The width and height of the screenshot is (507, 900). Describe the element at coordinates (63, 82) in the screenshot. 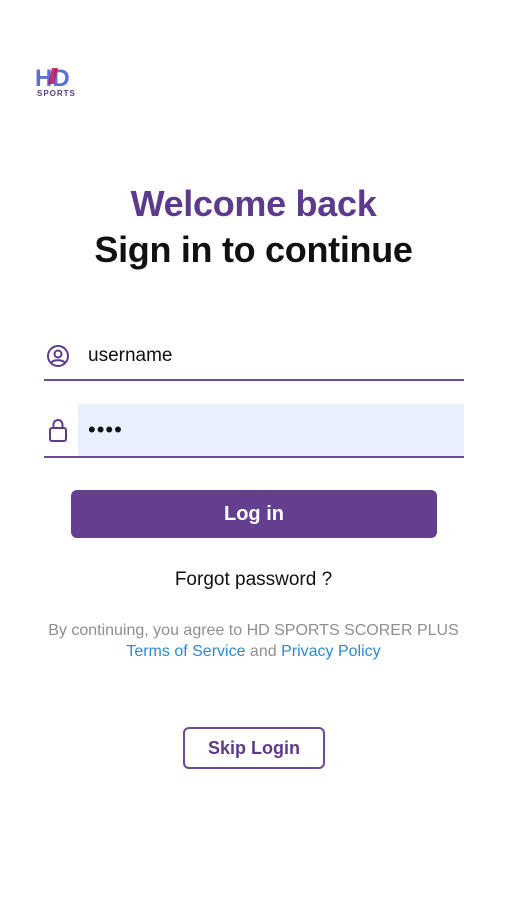

I see `app-logo: HD SPORTS` at that location.